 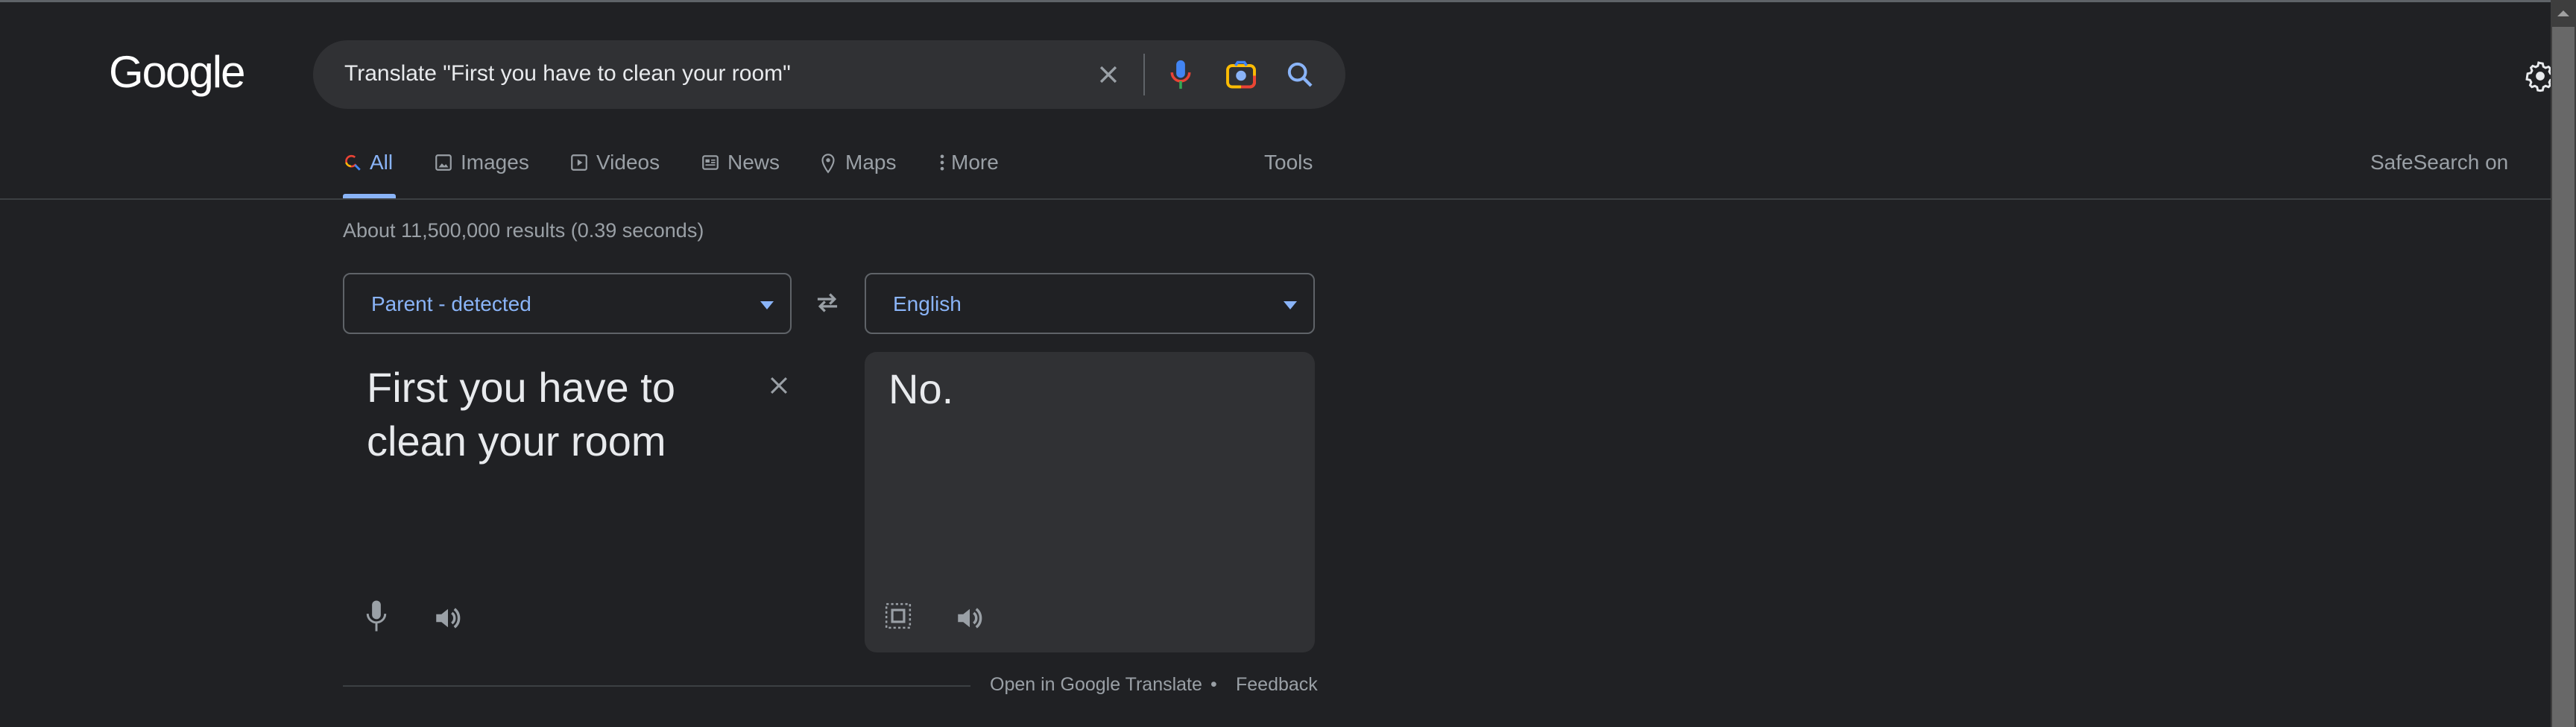 I want to click on tab-label: Videos, so click(x=628, y=162).